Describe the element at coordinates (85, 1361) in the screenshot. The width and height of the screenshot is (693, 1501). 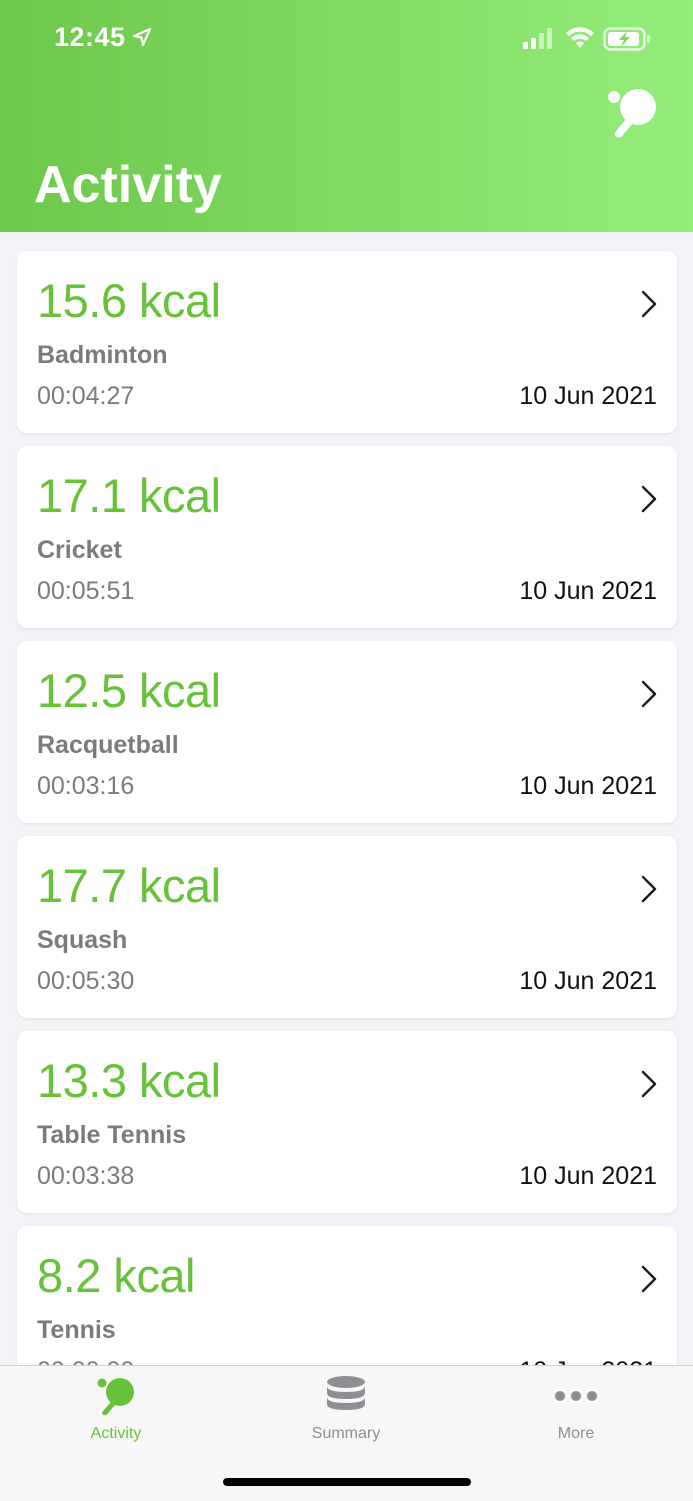
I see `activity-duration: 00:00:00` at that location.